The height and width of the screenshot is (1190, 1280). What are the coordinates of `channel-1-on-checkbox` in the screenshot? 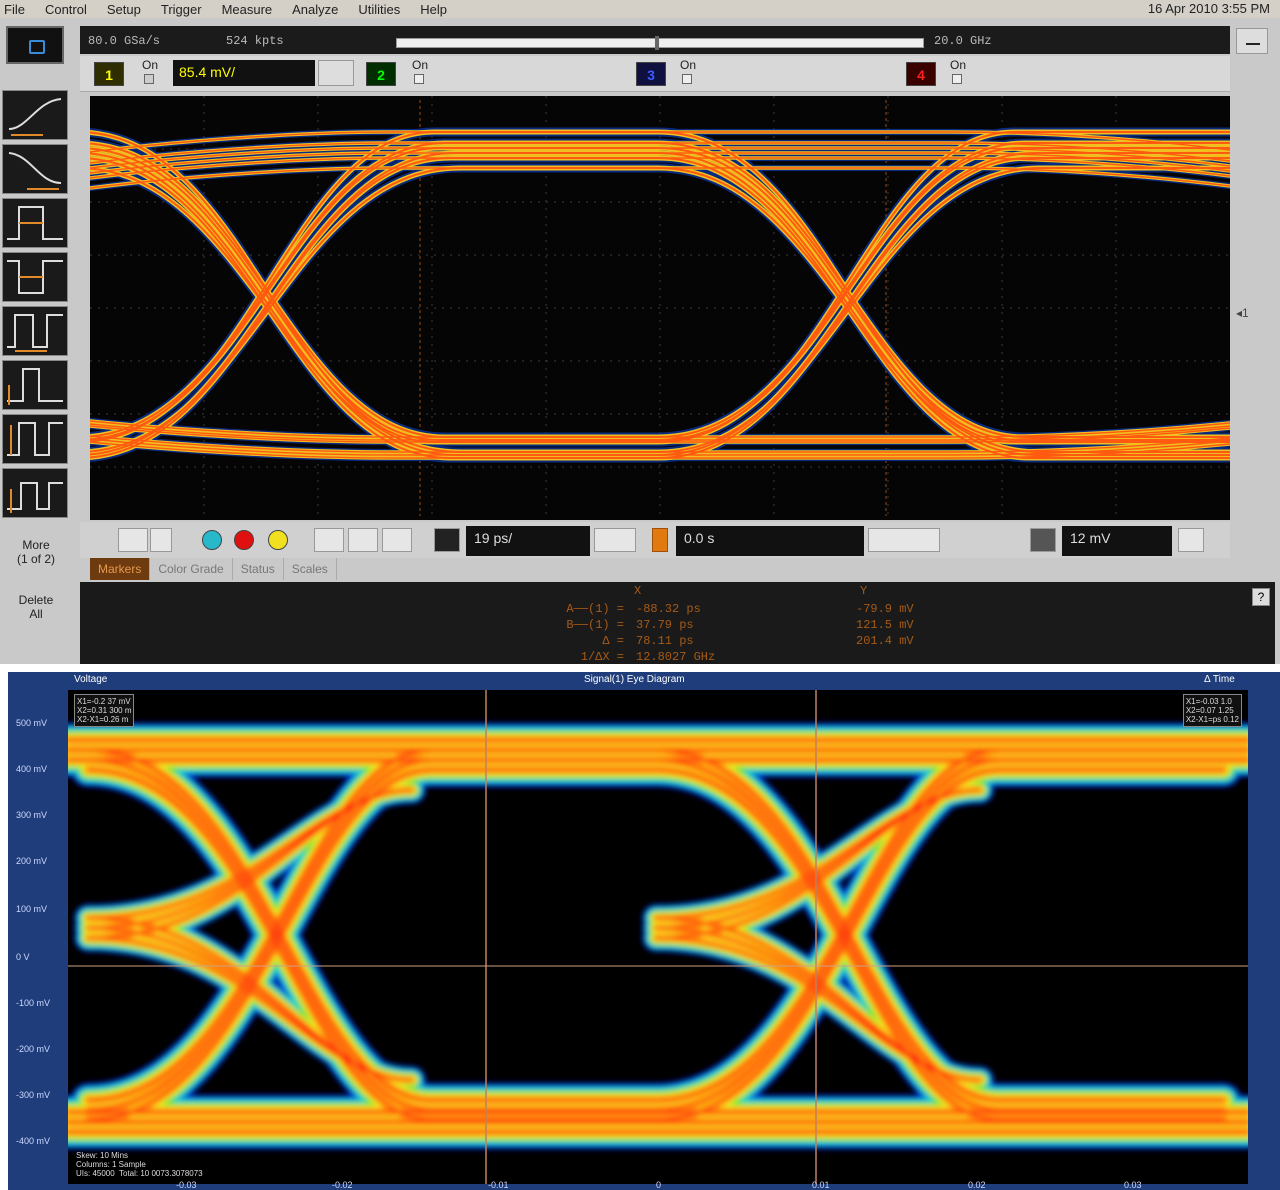 It's located at (149, 79).